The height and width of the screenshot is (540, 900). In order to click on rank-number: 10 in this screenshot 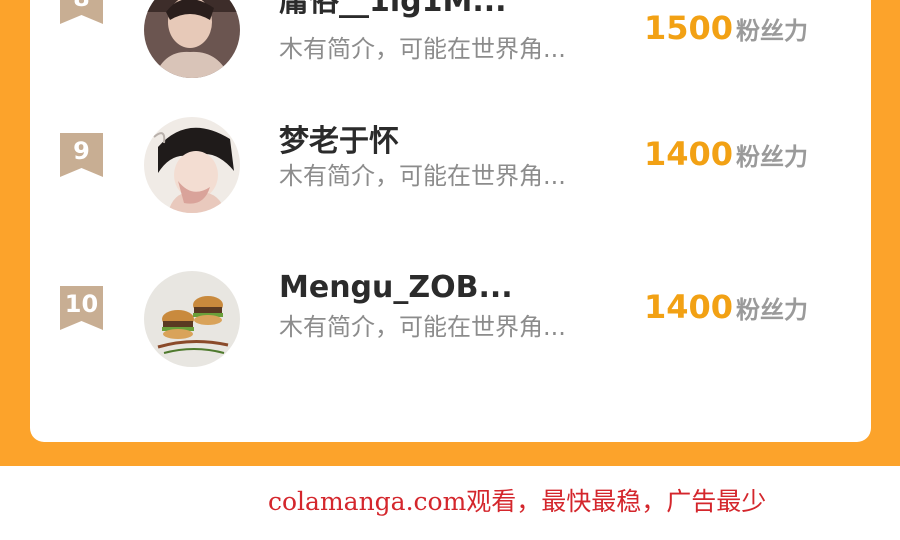, I will do `click(81, 304)`.